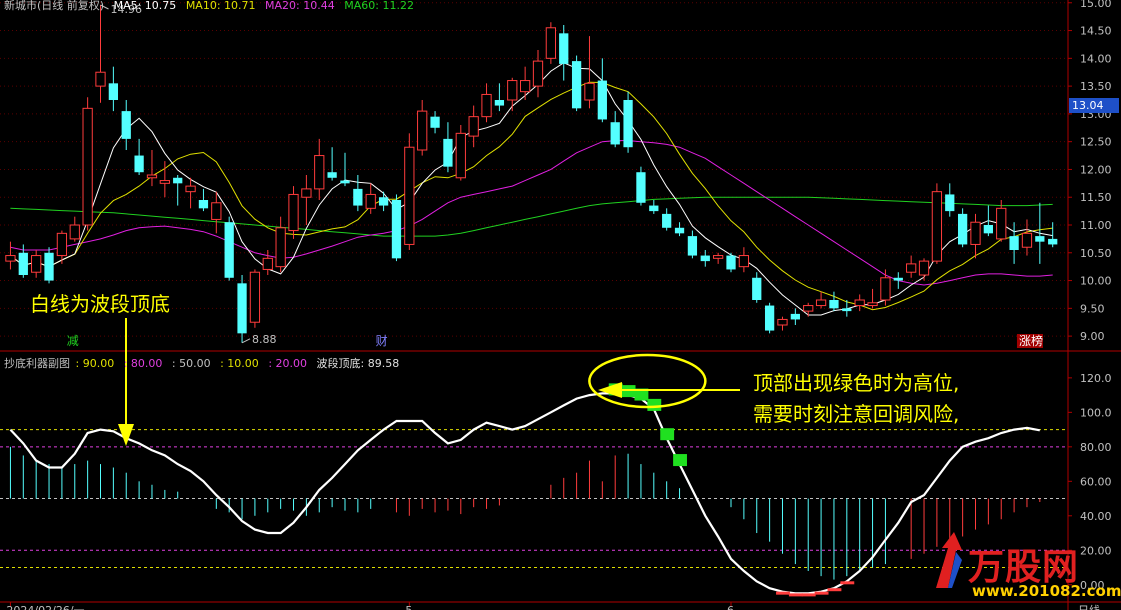 This screenshot has width=1121, height=610. I want to click on extreme-pointer, so click(246, 341).